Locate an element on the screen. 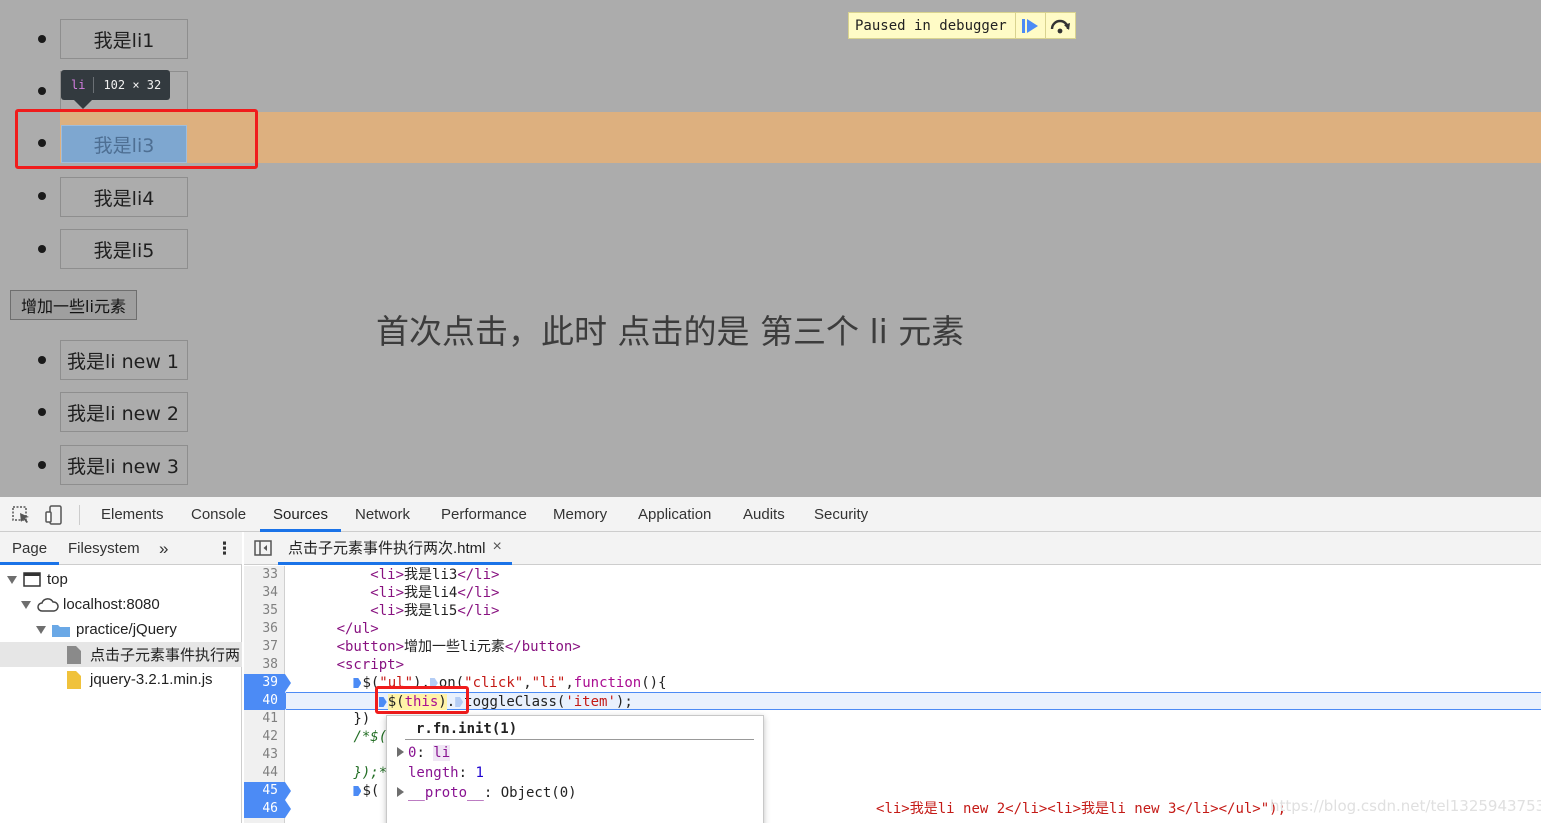 The width and height of the screenshot is (1541, 823). close-icon: × is located at coordinates (497, 547).